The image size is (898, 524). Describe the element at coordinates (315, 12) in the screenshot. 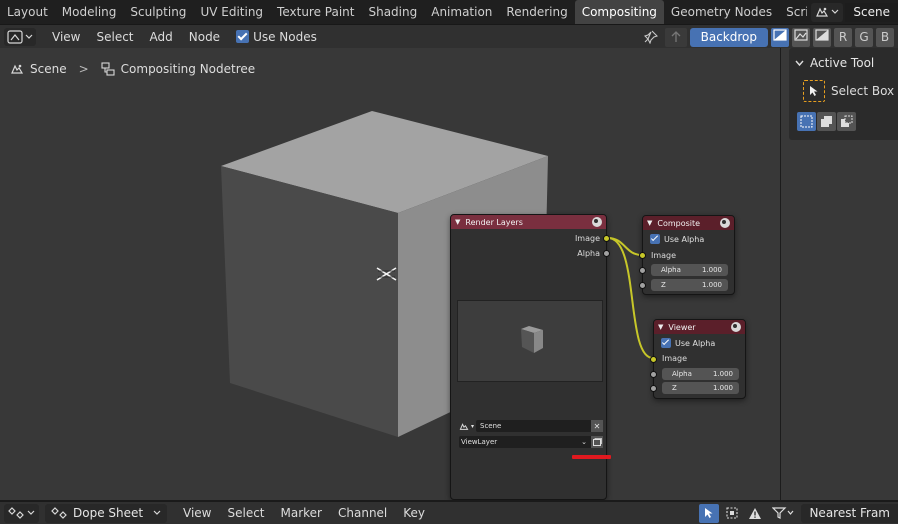

I see `tab-texture-paint: Texture Paint` at that location.